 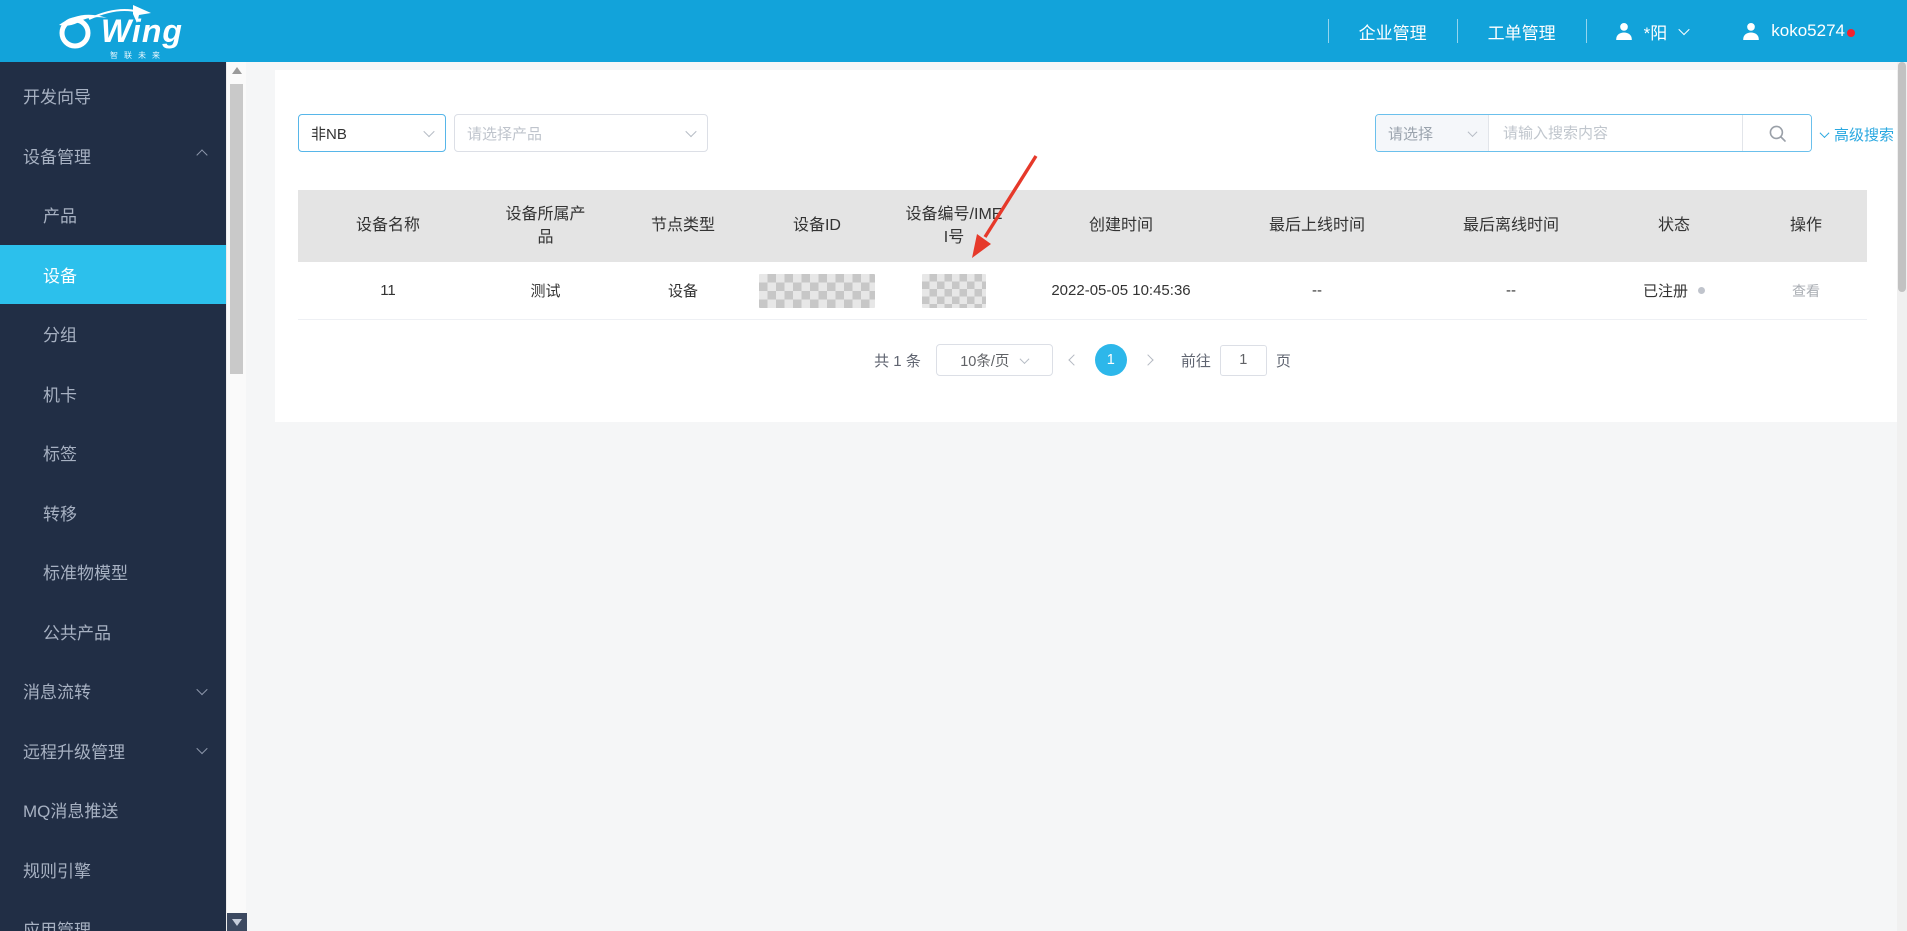 What do you see at coordinates (545, 290) in the screenshot?
I see `cell-product: 测试` at bounding box center [545, 290].